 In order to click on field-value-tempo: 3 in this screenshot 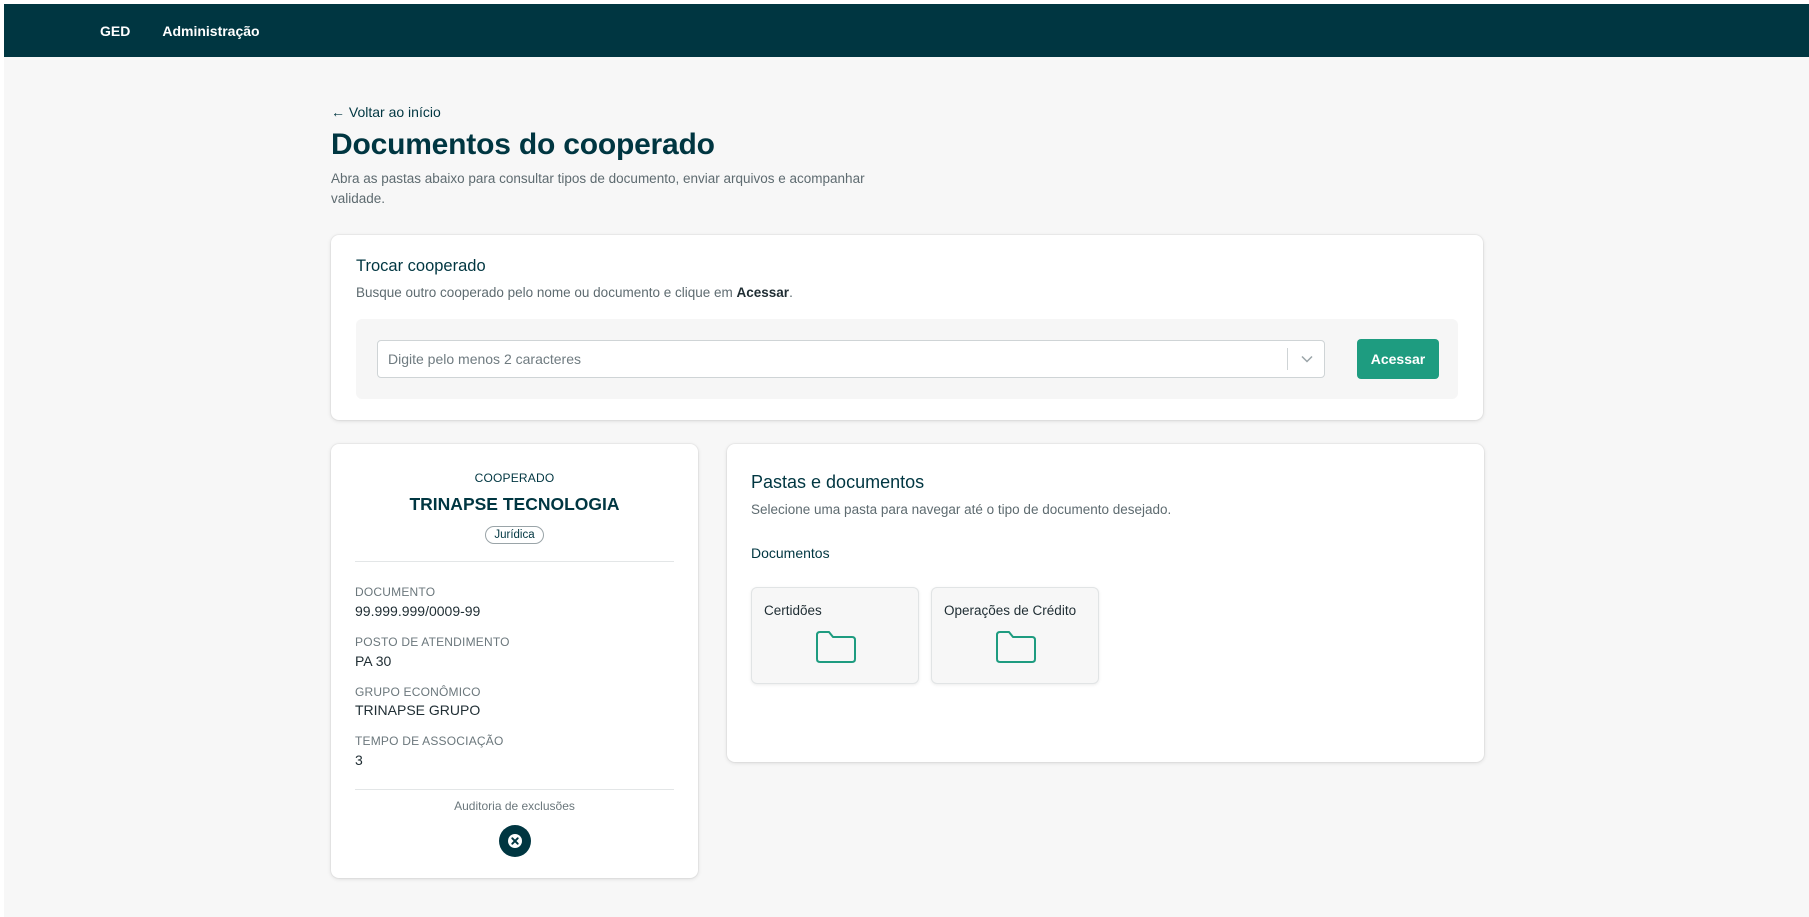, I will do `click(359, 760)`.